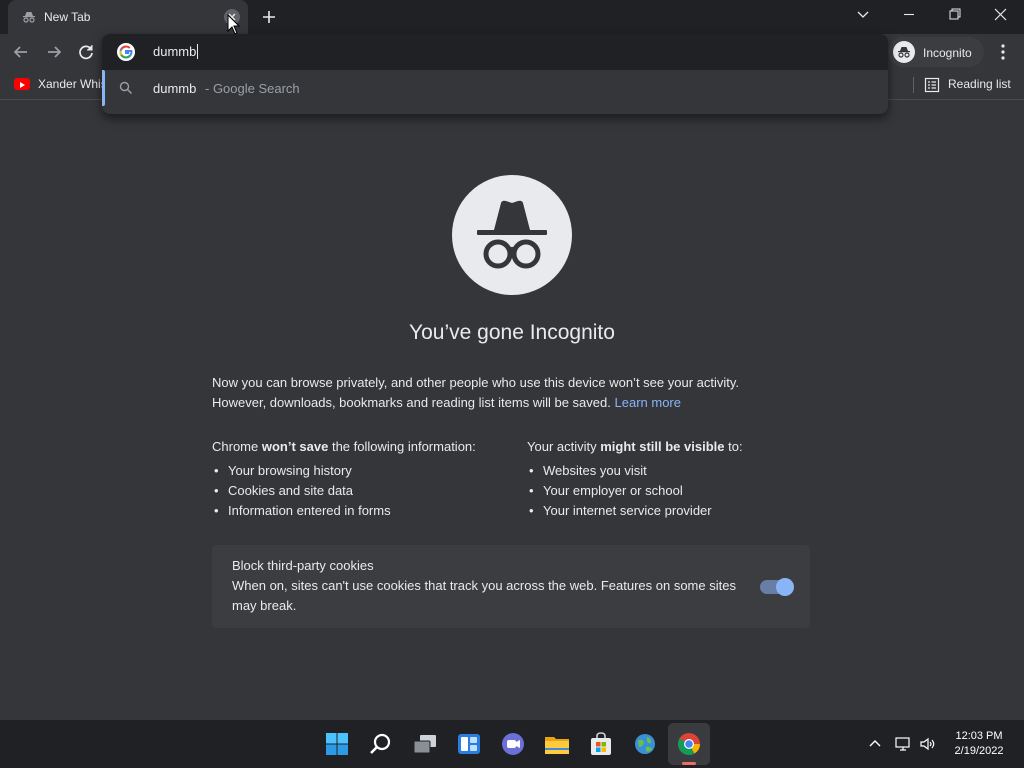  What do you see at coordinates (198, 51) in the screenshot?
I see `text-caret` at bounding box center [198, 51].